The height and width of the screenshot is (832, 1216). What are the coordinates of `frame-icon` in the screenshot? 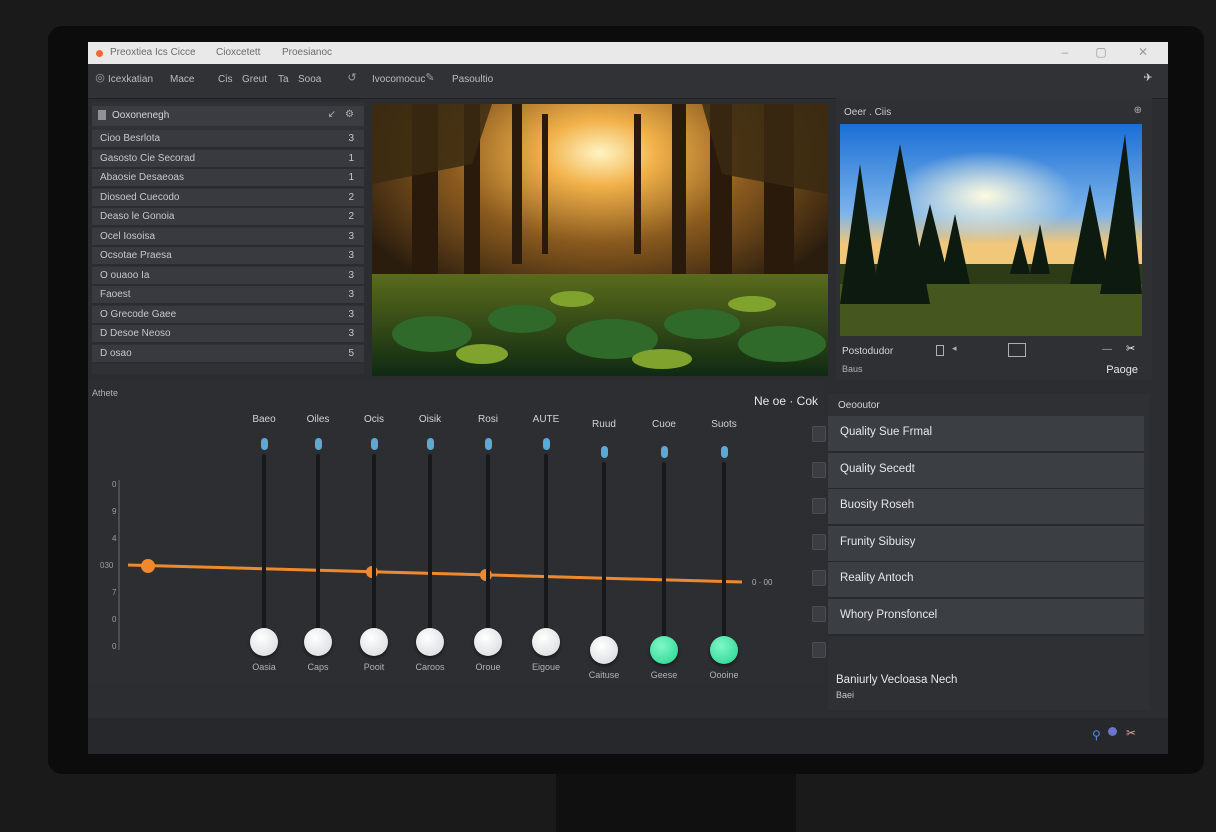 It's located at (1017, 350).